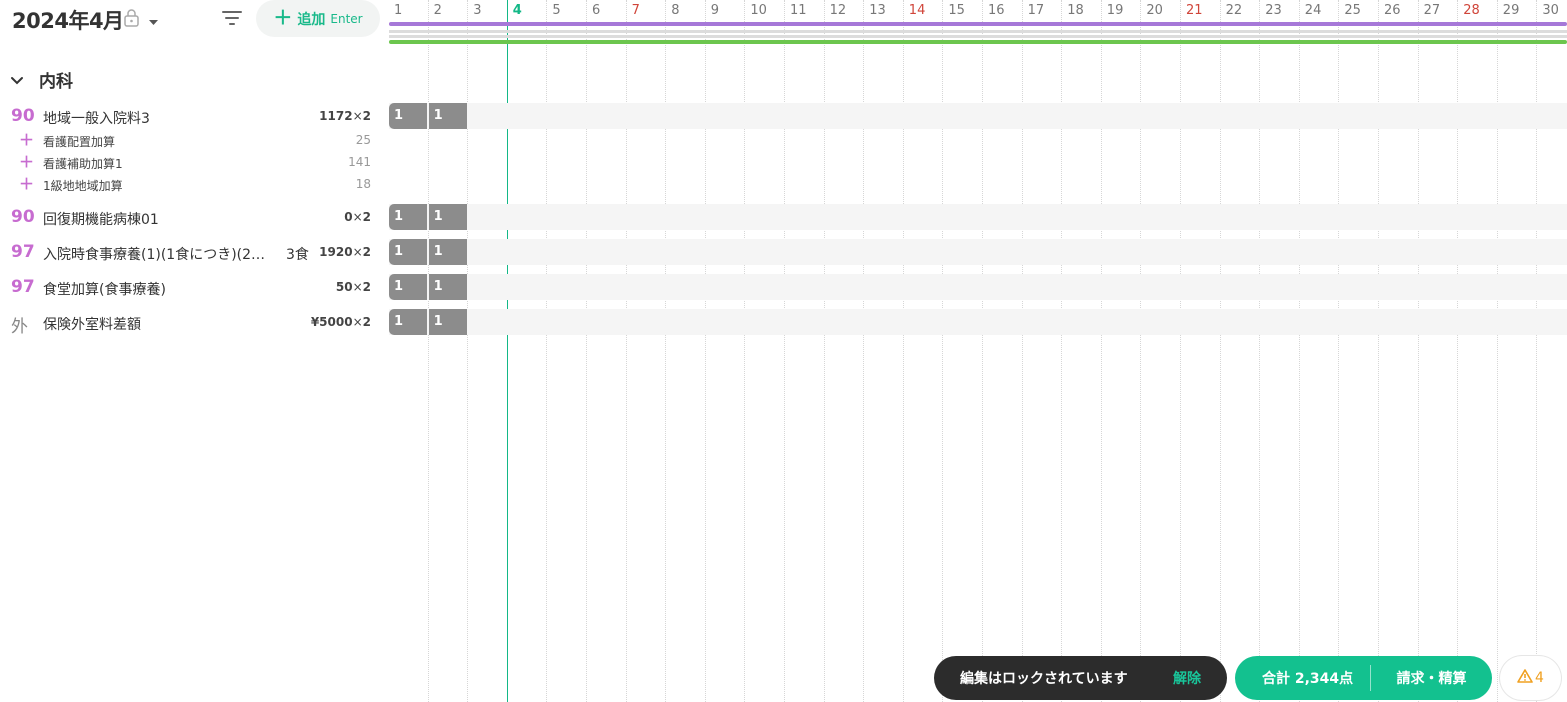 This screenshot has width=1567, height=702. I want to click on ward-period-bar-green, so click(978, 42).